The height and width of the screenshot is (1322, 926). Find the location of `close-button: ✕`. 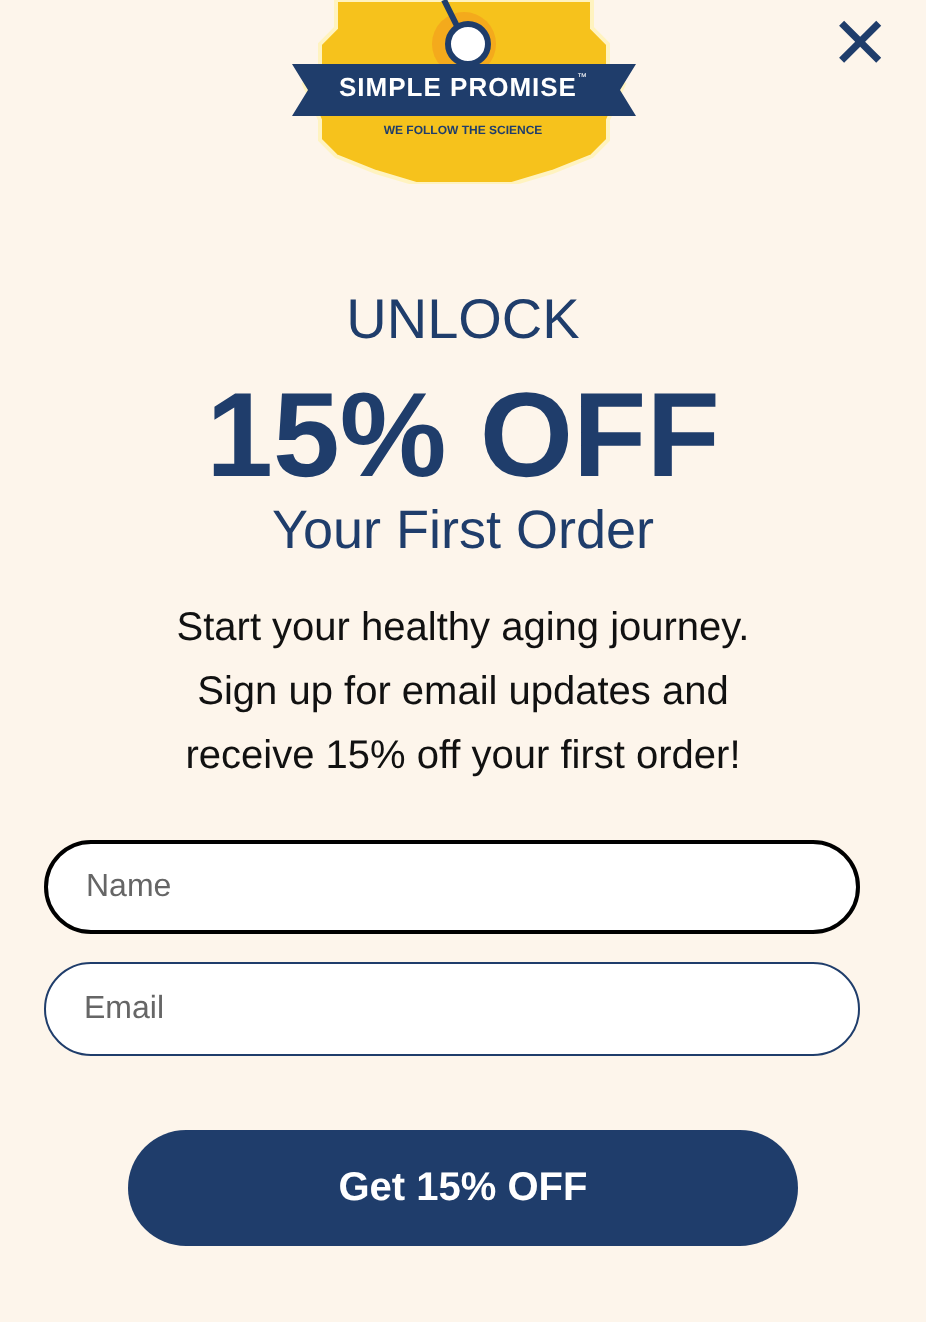

close-button: ✕ is located at coordinates (860, 44).